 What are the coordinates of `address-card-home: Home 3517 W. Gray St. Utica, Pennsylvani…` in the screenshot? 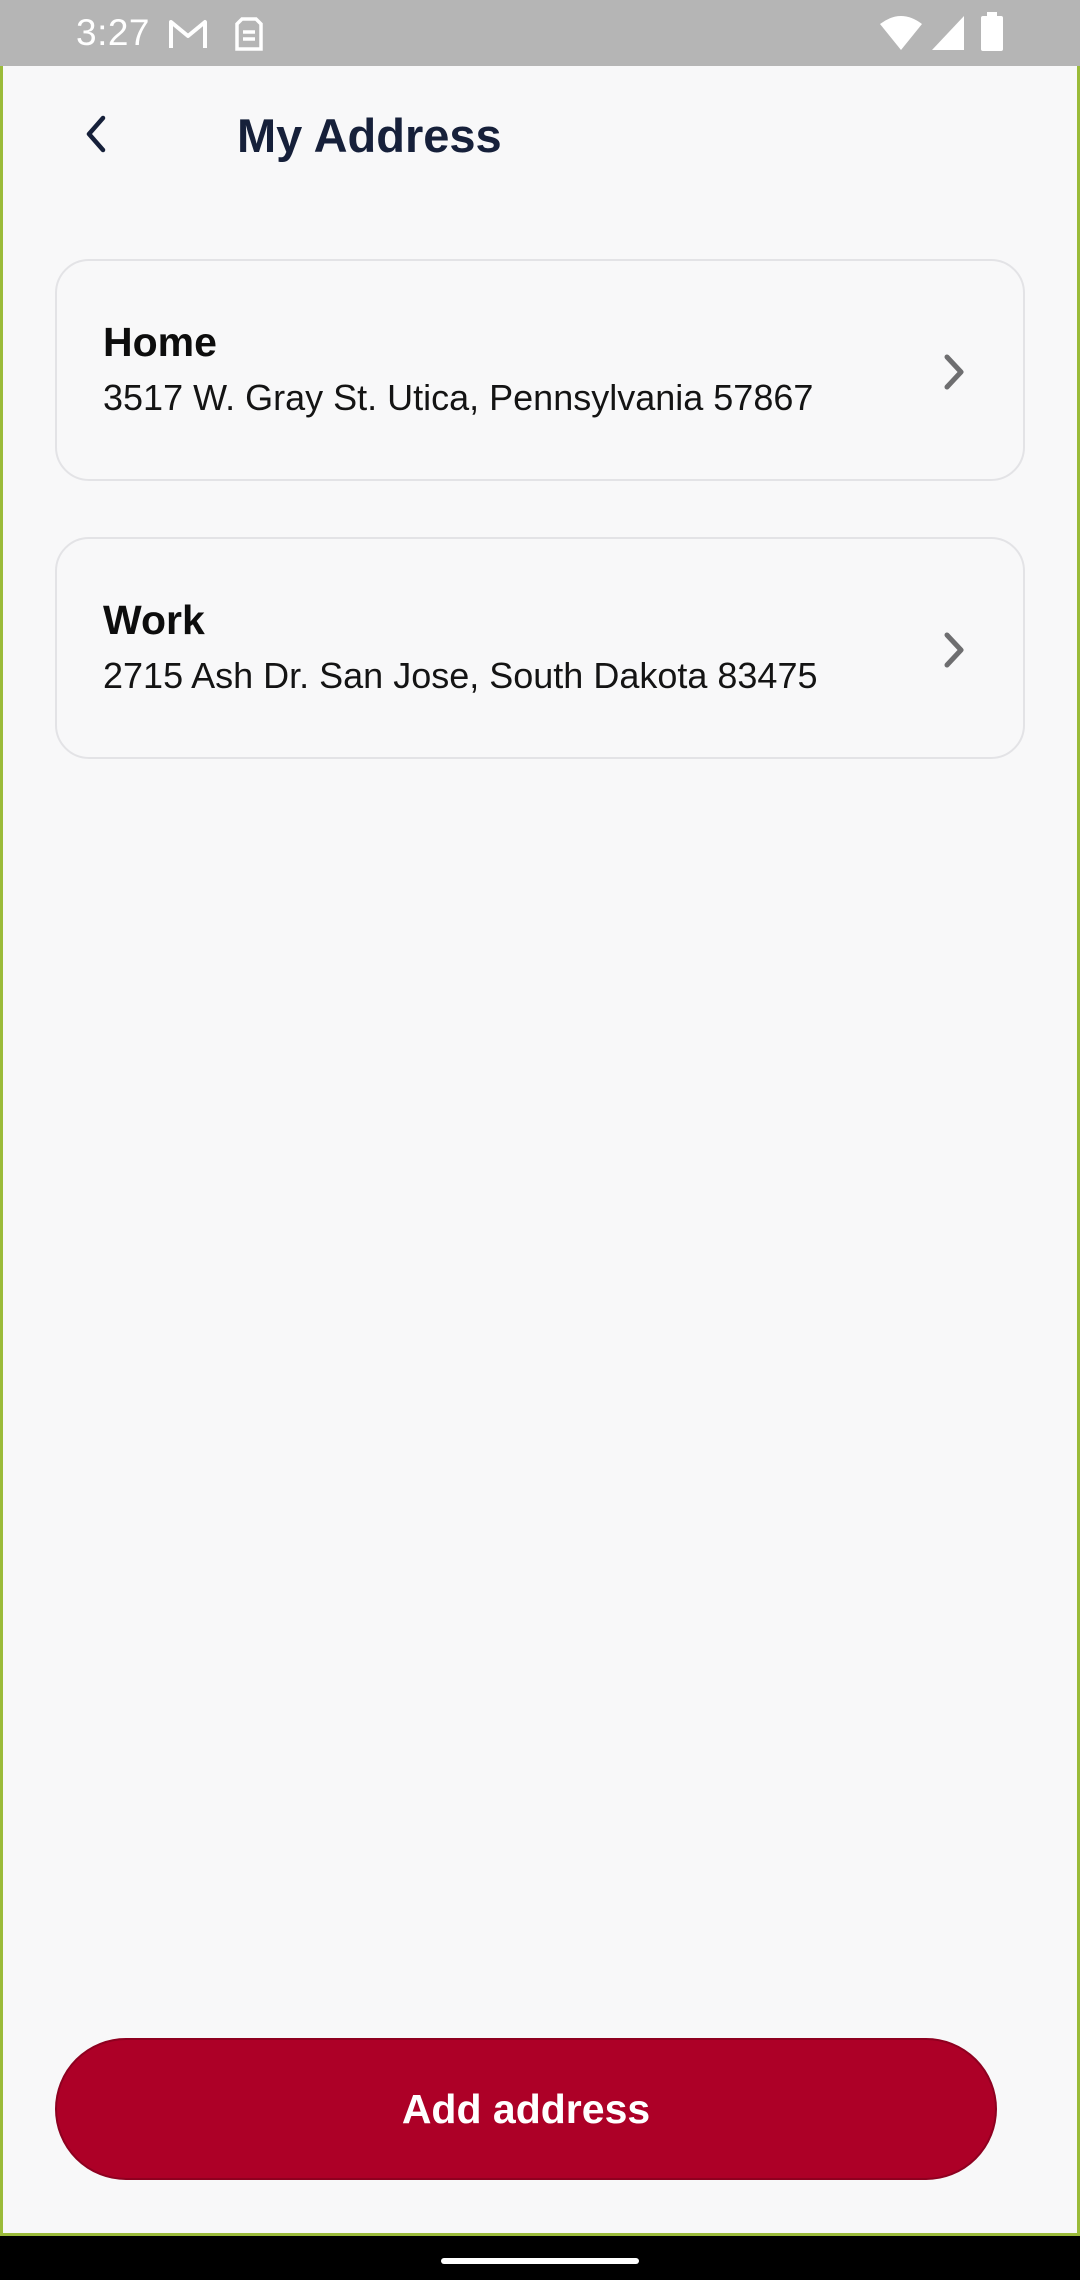 It's located at (540, 370).